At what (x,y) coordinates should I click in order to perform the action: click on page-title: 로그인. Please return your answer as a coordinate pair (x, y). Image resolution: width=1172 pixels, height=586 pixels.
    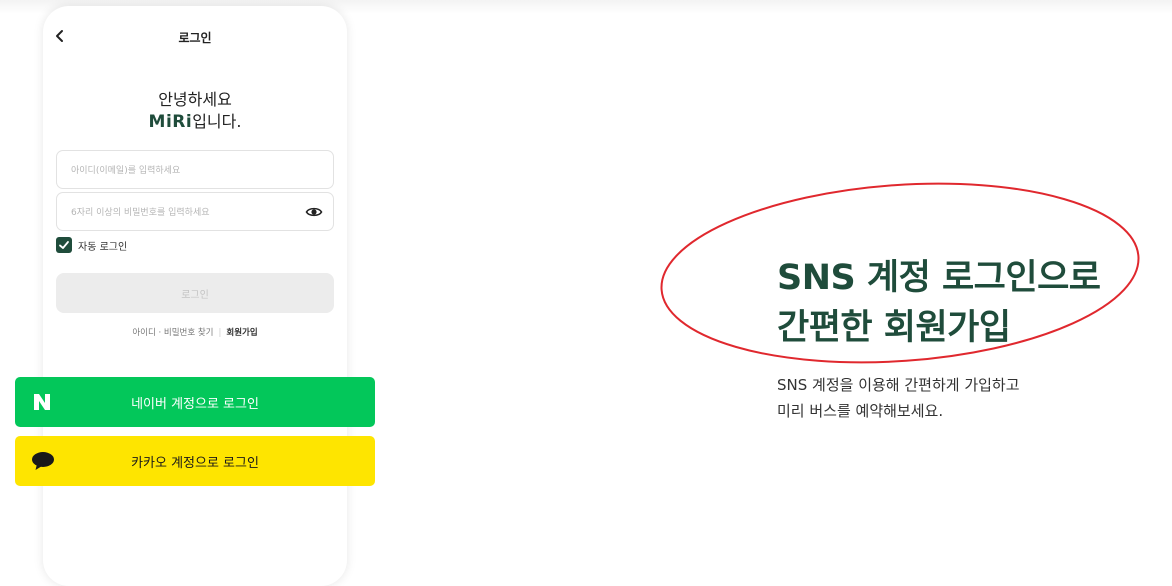
    Looking at the image, I should click on (195, 38).